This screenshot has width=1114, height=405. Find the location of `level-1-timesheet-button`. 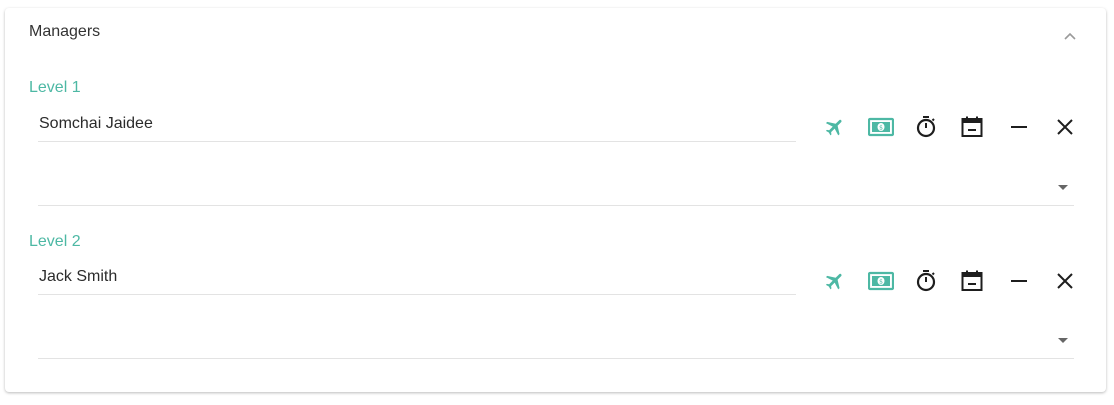

level-1-timesheet-button is located at coordinates (926, 127).